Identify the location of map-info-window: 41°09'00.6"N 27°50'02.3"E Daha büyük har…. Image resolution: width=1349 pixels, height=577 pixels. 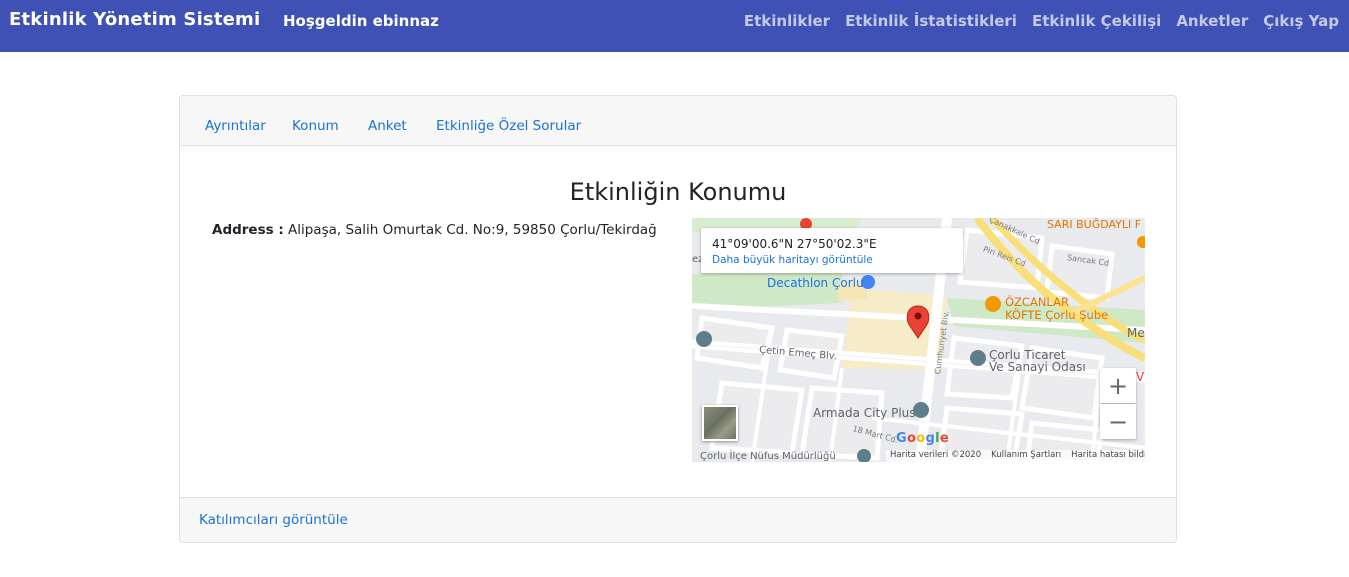
(832, 250).